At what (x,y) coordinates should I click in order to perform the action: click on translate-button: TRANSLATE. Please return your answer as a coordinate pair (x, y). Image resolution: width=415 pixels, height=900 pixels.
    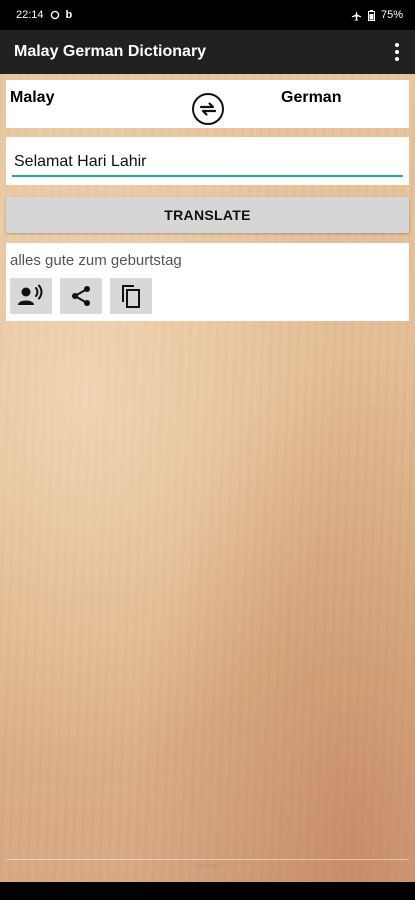
    Looking at the image, I should click on (207, 215).